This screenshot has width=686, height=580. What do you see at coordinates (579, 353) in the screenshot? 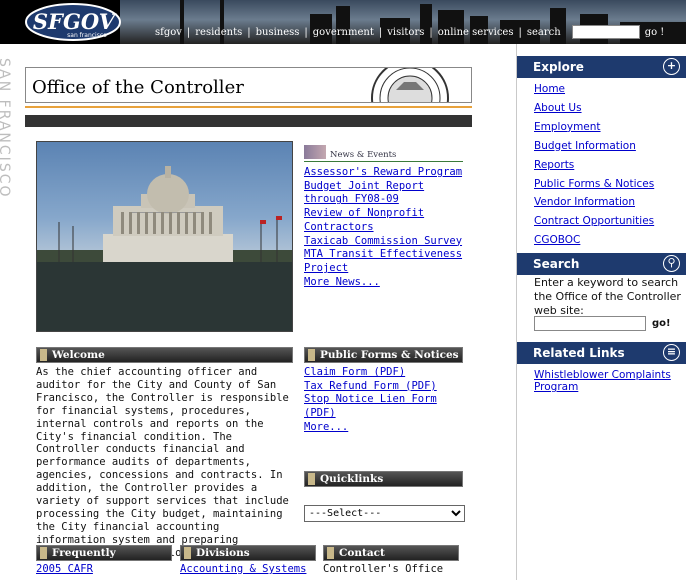
I see `related-links-heading-label: Related Links` at bounding box center [579, 353].